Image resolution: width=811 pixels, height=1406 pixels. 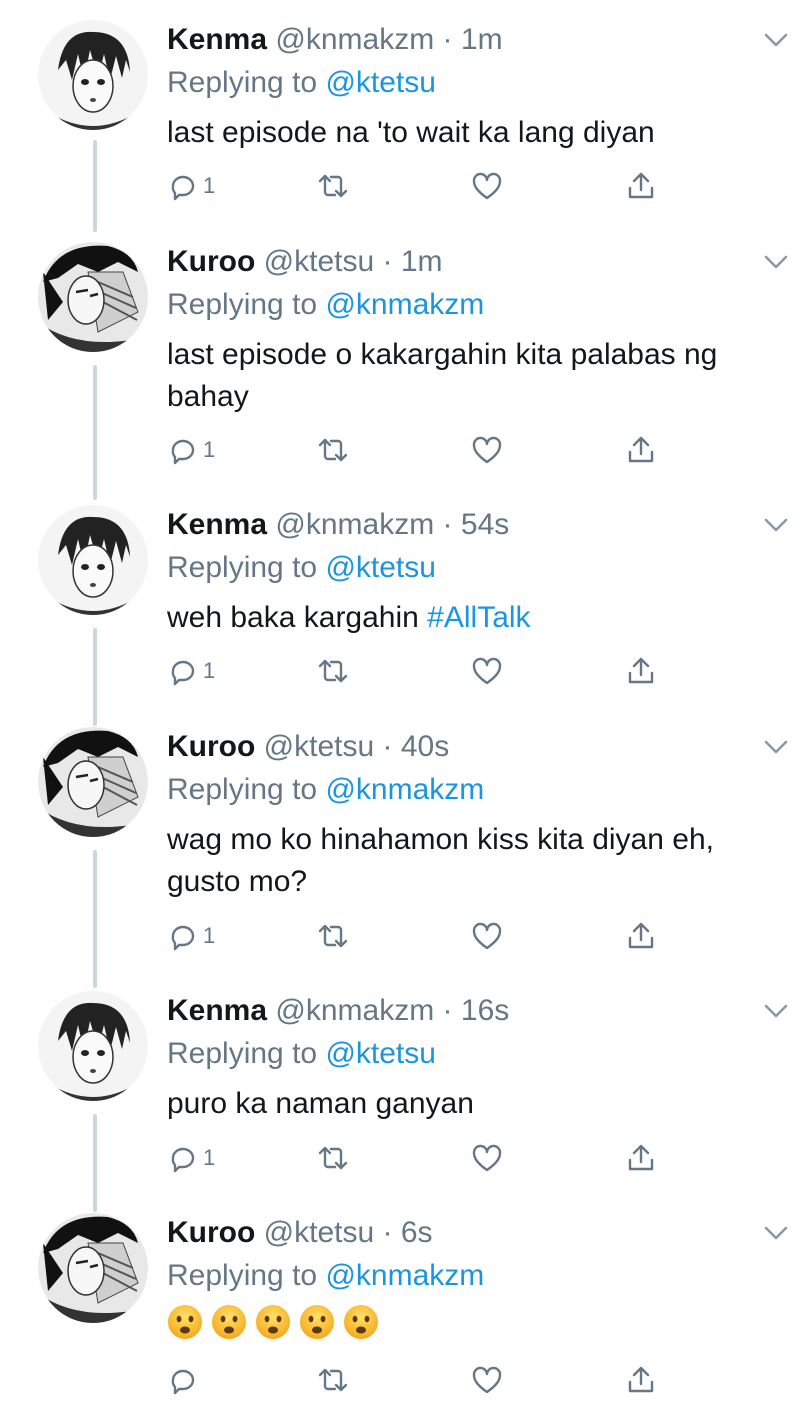 I want to click on tweet-line: bahay, so click(x=208, y=396).